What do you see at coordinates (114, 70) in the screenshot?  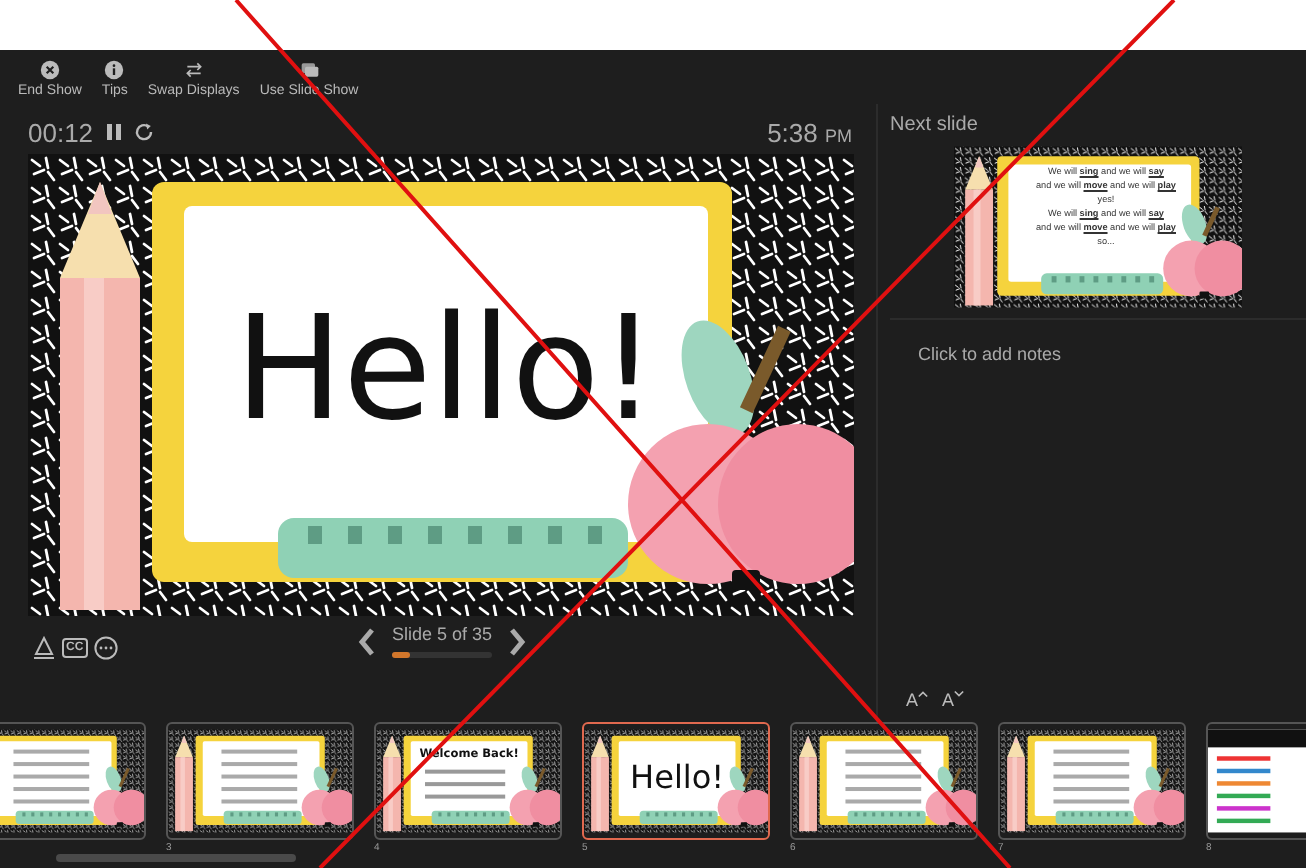 I see `info-icon` at bounding box center [114, 70].